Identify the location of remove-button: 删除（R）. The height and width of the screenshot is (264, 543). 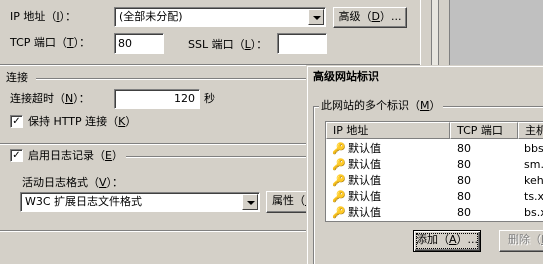
(521, 241).